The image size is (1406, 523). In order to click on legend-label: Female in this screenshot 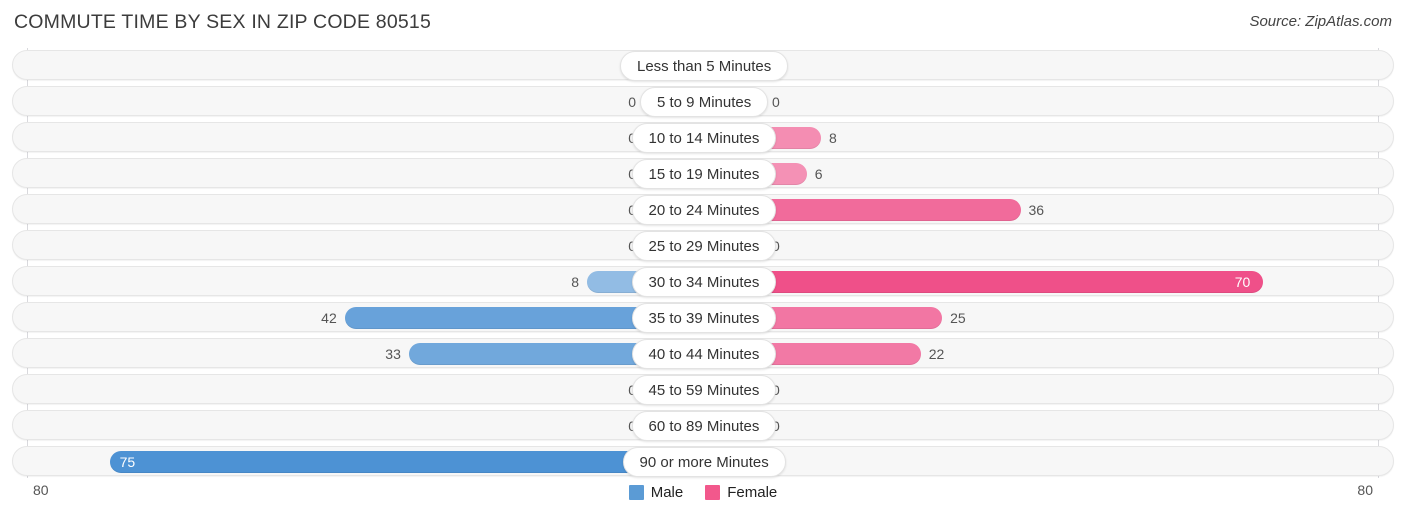, I will do `click(752, 492)`.